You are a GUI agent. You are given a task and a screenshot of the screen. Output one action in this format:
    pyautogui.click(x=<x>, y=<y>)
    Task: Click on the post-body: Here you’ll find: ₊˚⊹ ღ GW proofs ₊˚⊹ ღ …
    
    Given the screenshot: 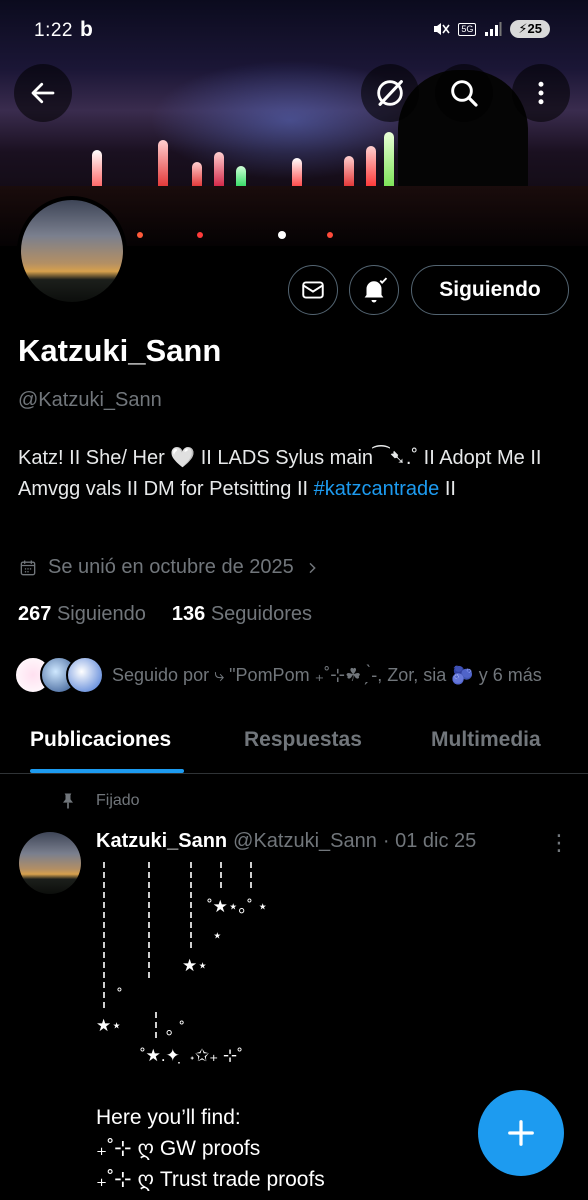 What is the action you would take?
    pyautogui.click(x=210, y=1148)
    